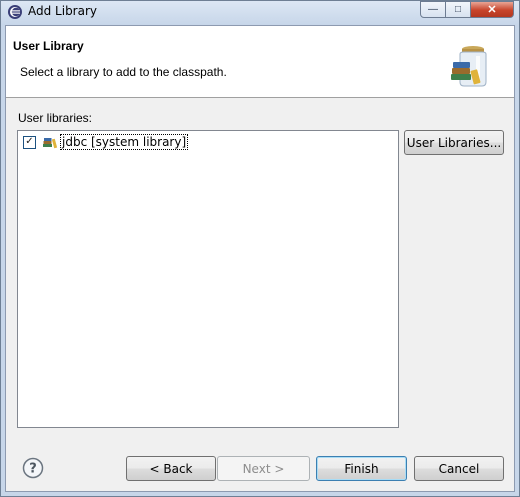 Image resolution: width=520 pixels, height=497 pixels. Describe the element at coordinates (492, 9) in the screenshot. I see `close-button: ✕` at that location.